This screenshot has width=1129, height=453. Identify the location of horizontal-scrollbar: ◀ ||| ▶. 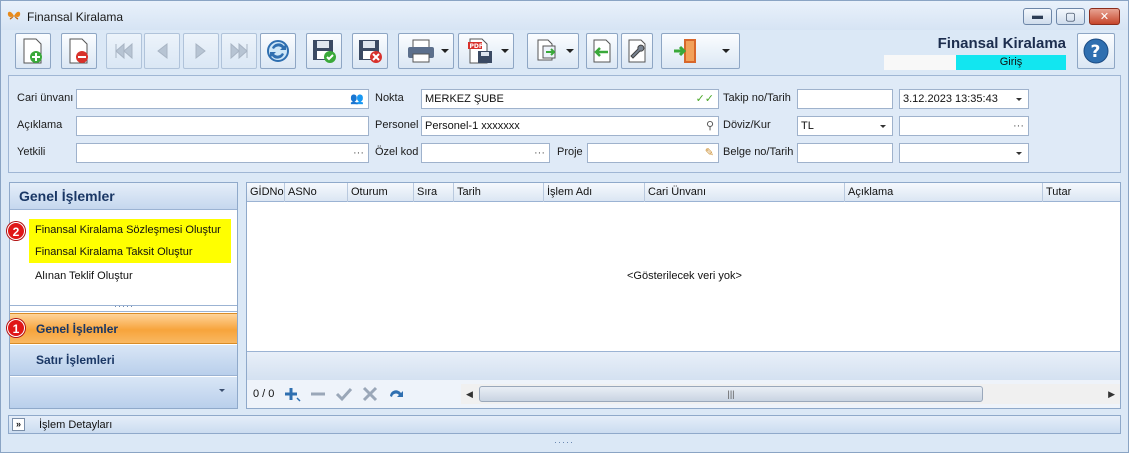
(790, 394).